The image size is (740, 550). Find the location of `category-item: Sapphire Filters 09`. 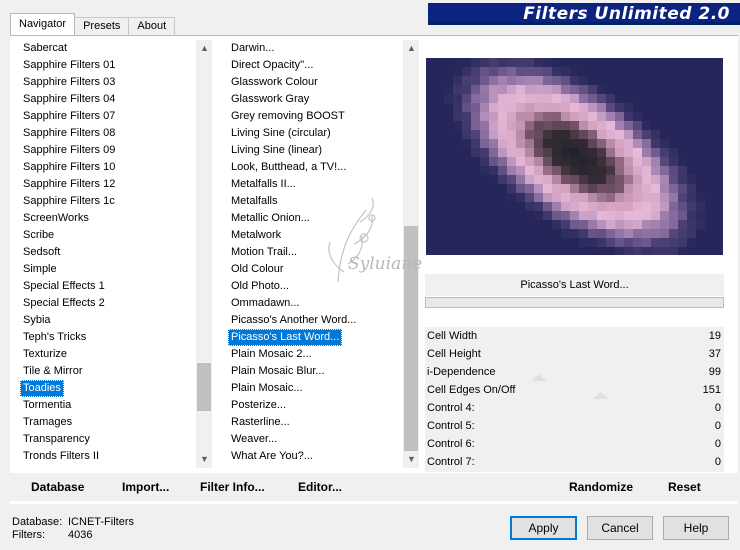

category-item: Sapphire Filters 09 is located at coordinates (67, 150).